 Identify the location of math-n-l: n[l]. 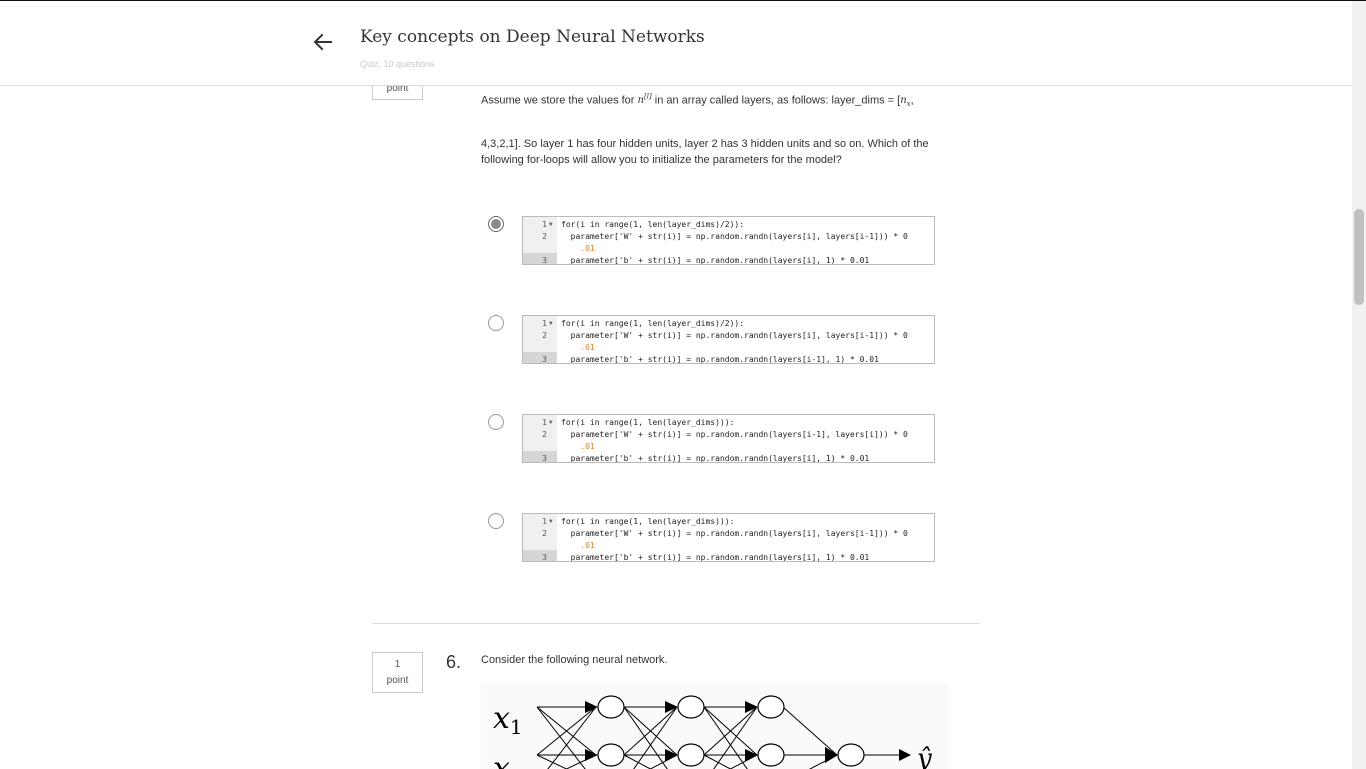
(644, 100).